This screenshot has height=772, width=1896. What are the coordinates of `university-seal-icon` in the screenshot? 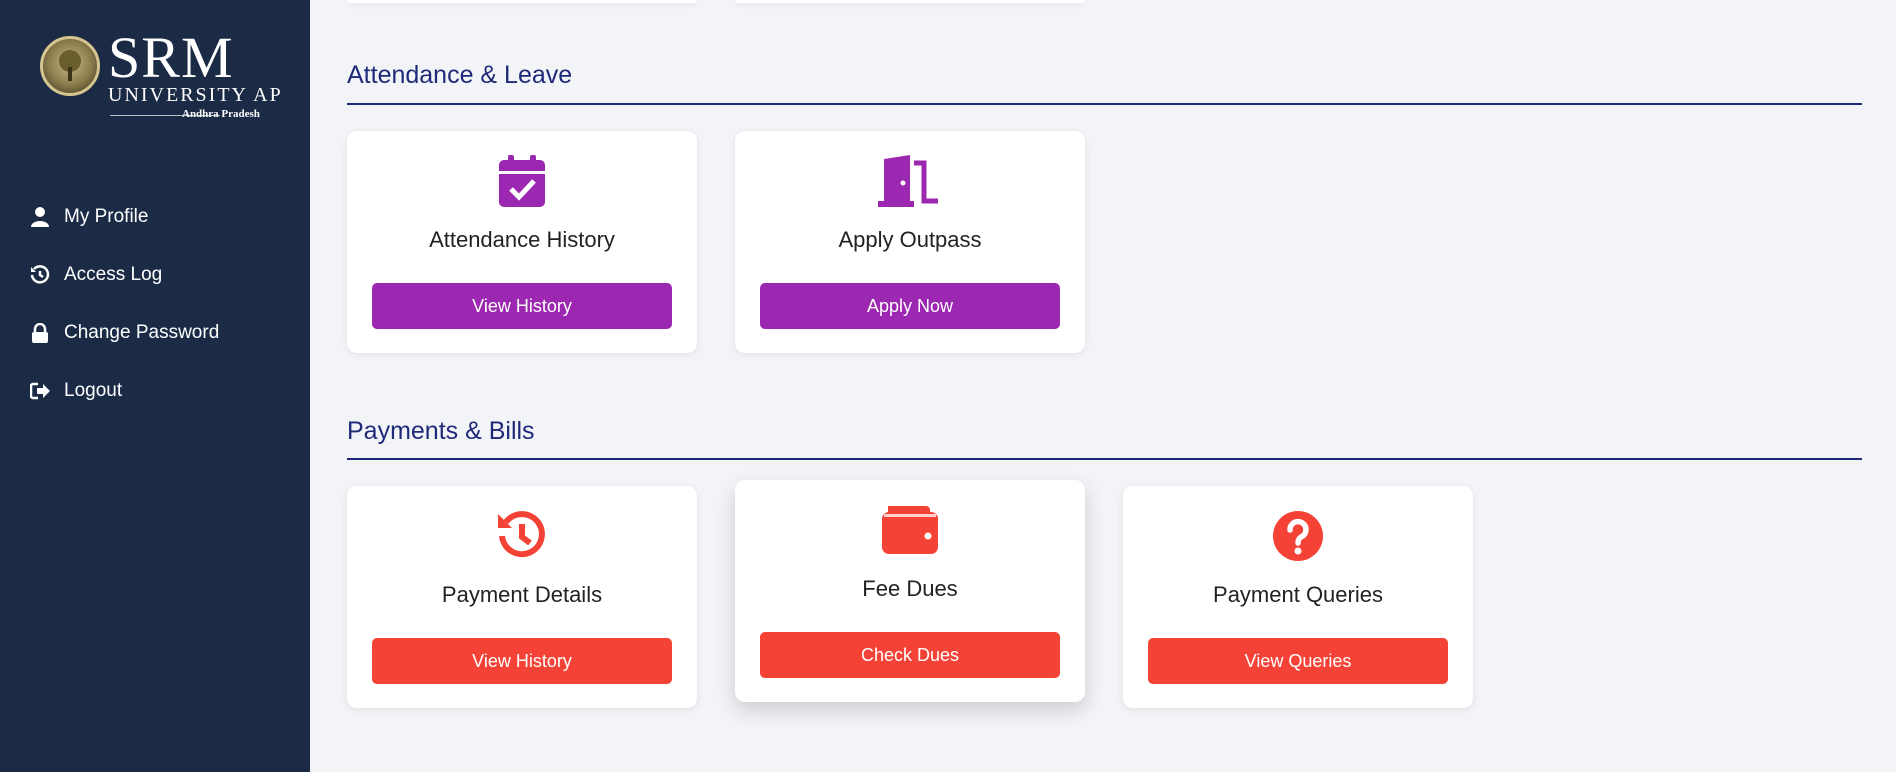 It's located at (70, 66).